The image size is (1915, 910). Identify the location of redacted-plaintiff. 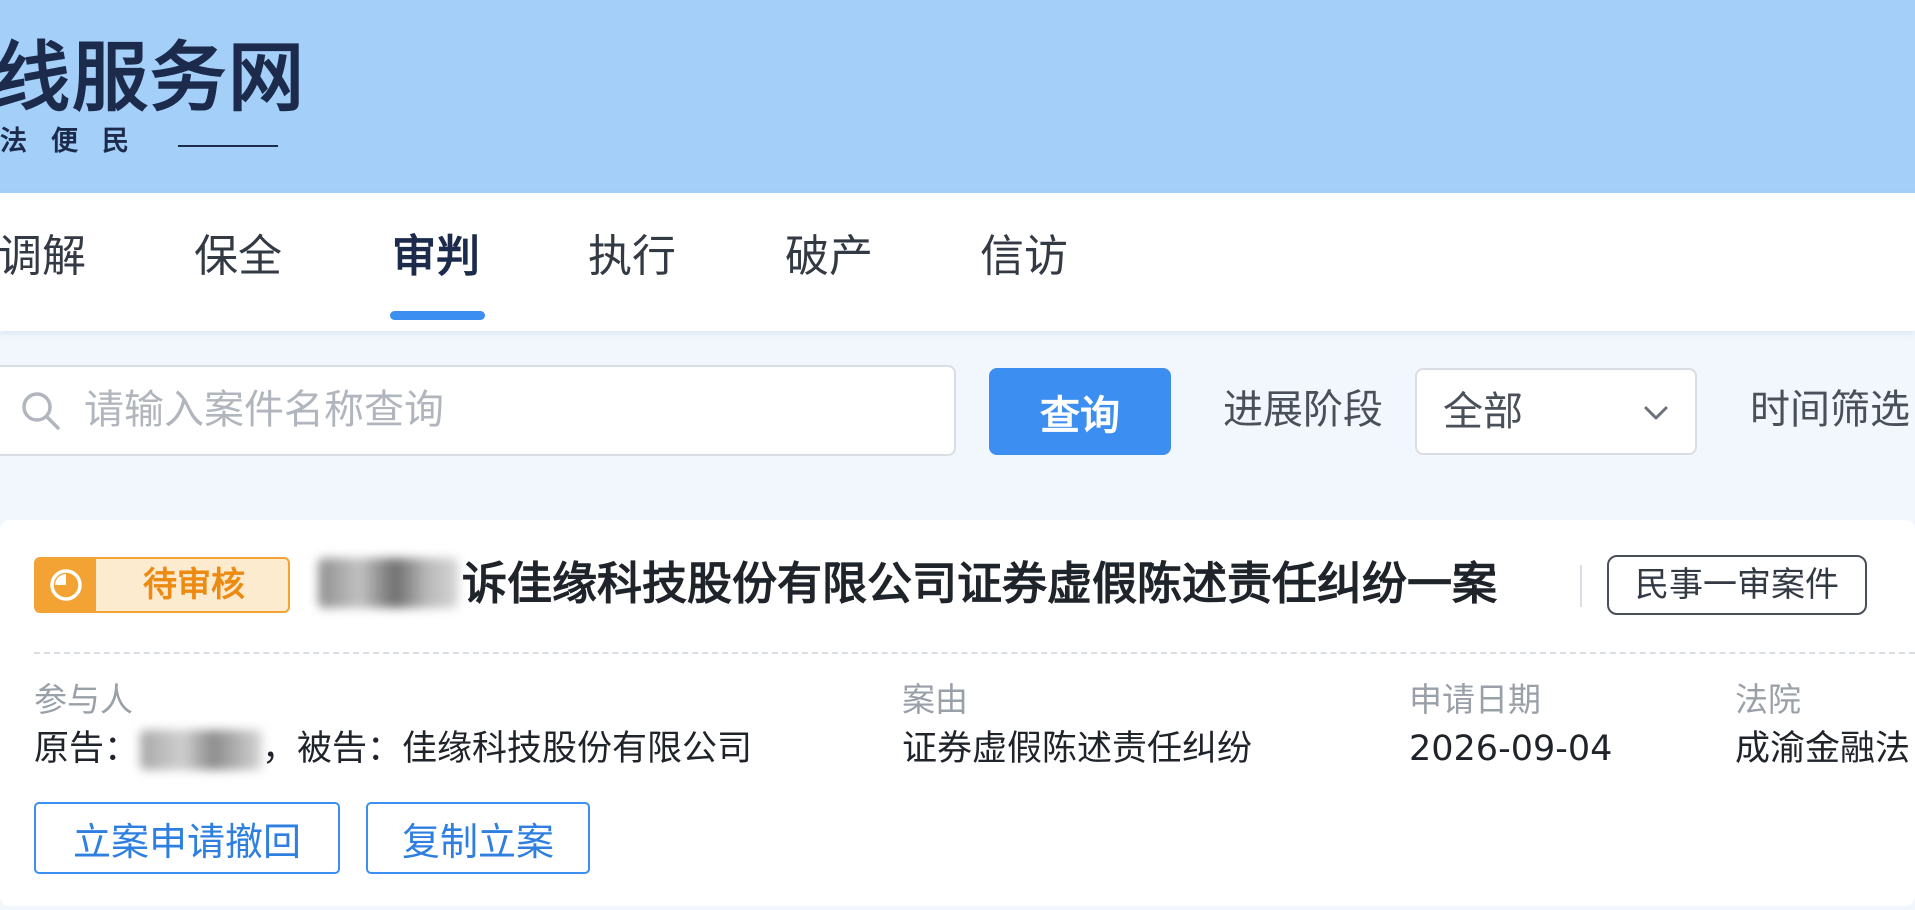
(201, 750).